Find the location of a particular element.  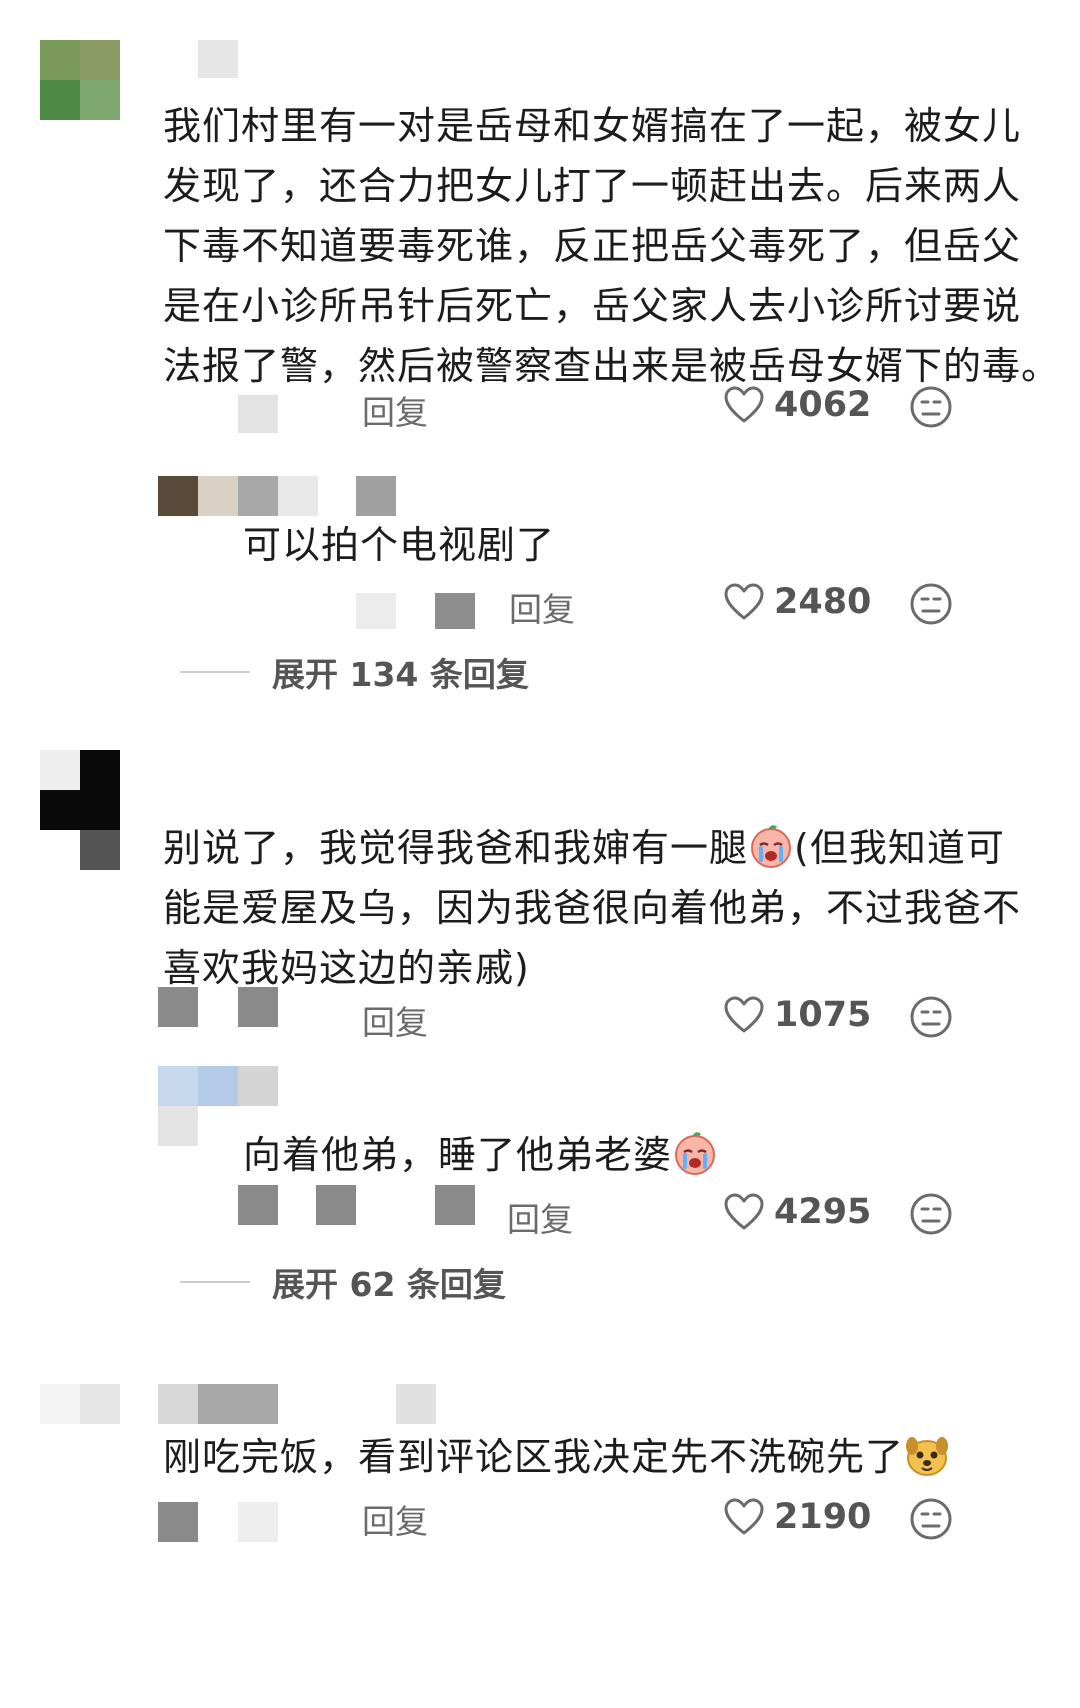

like-count: 1075 is located at coordinates (823, 1015).